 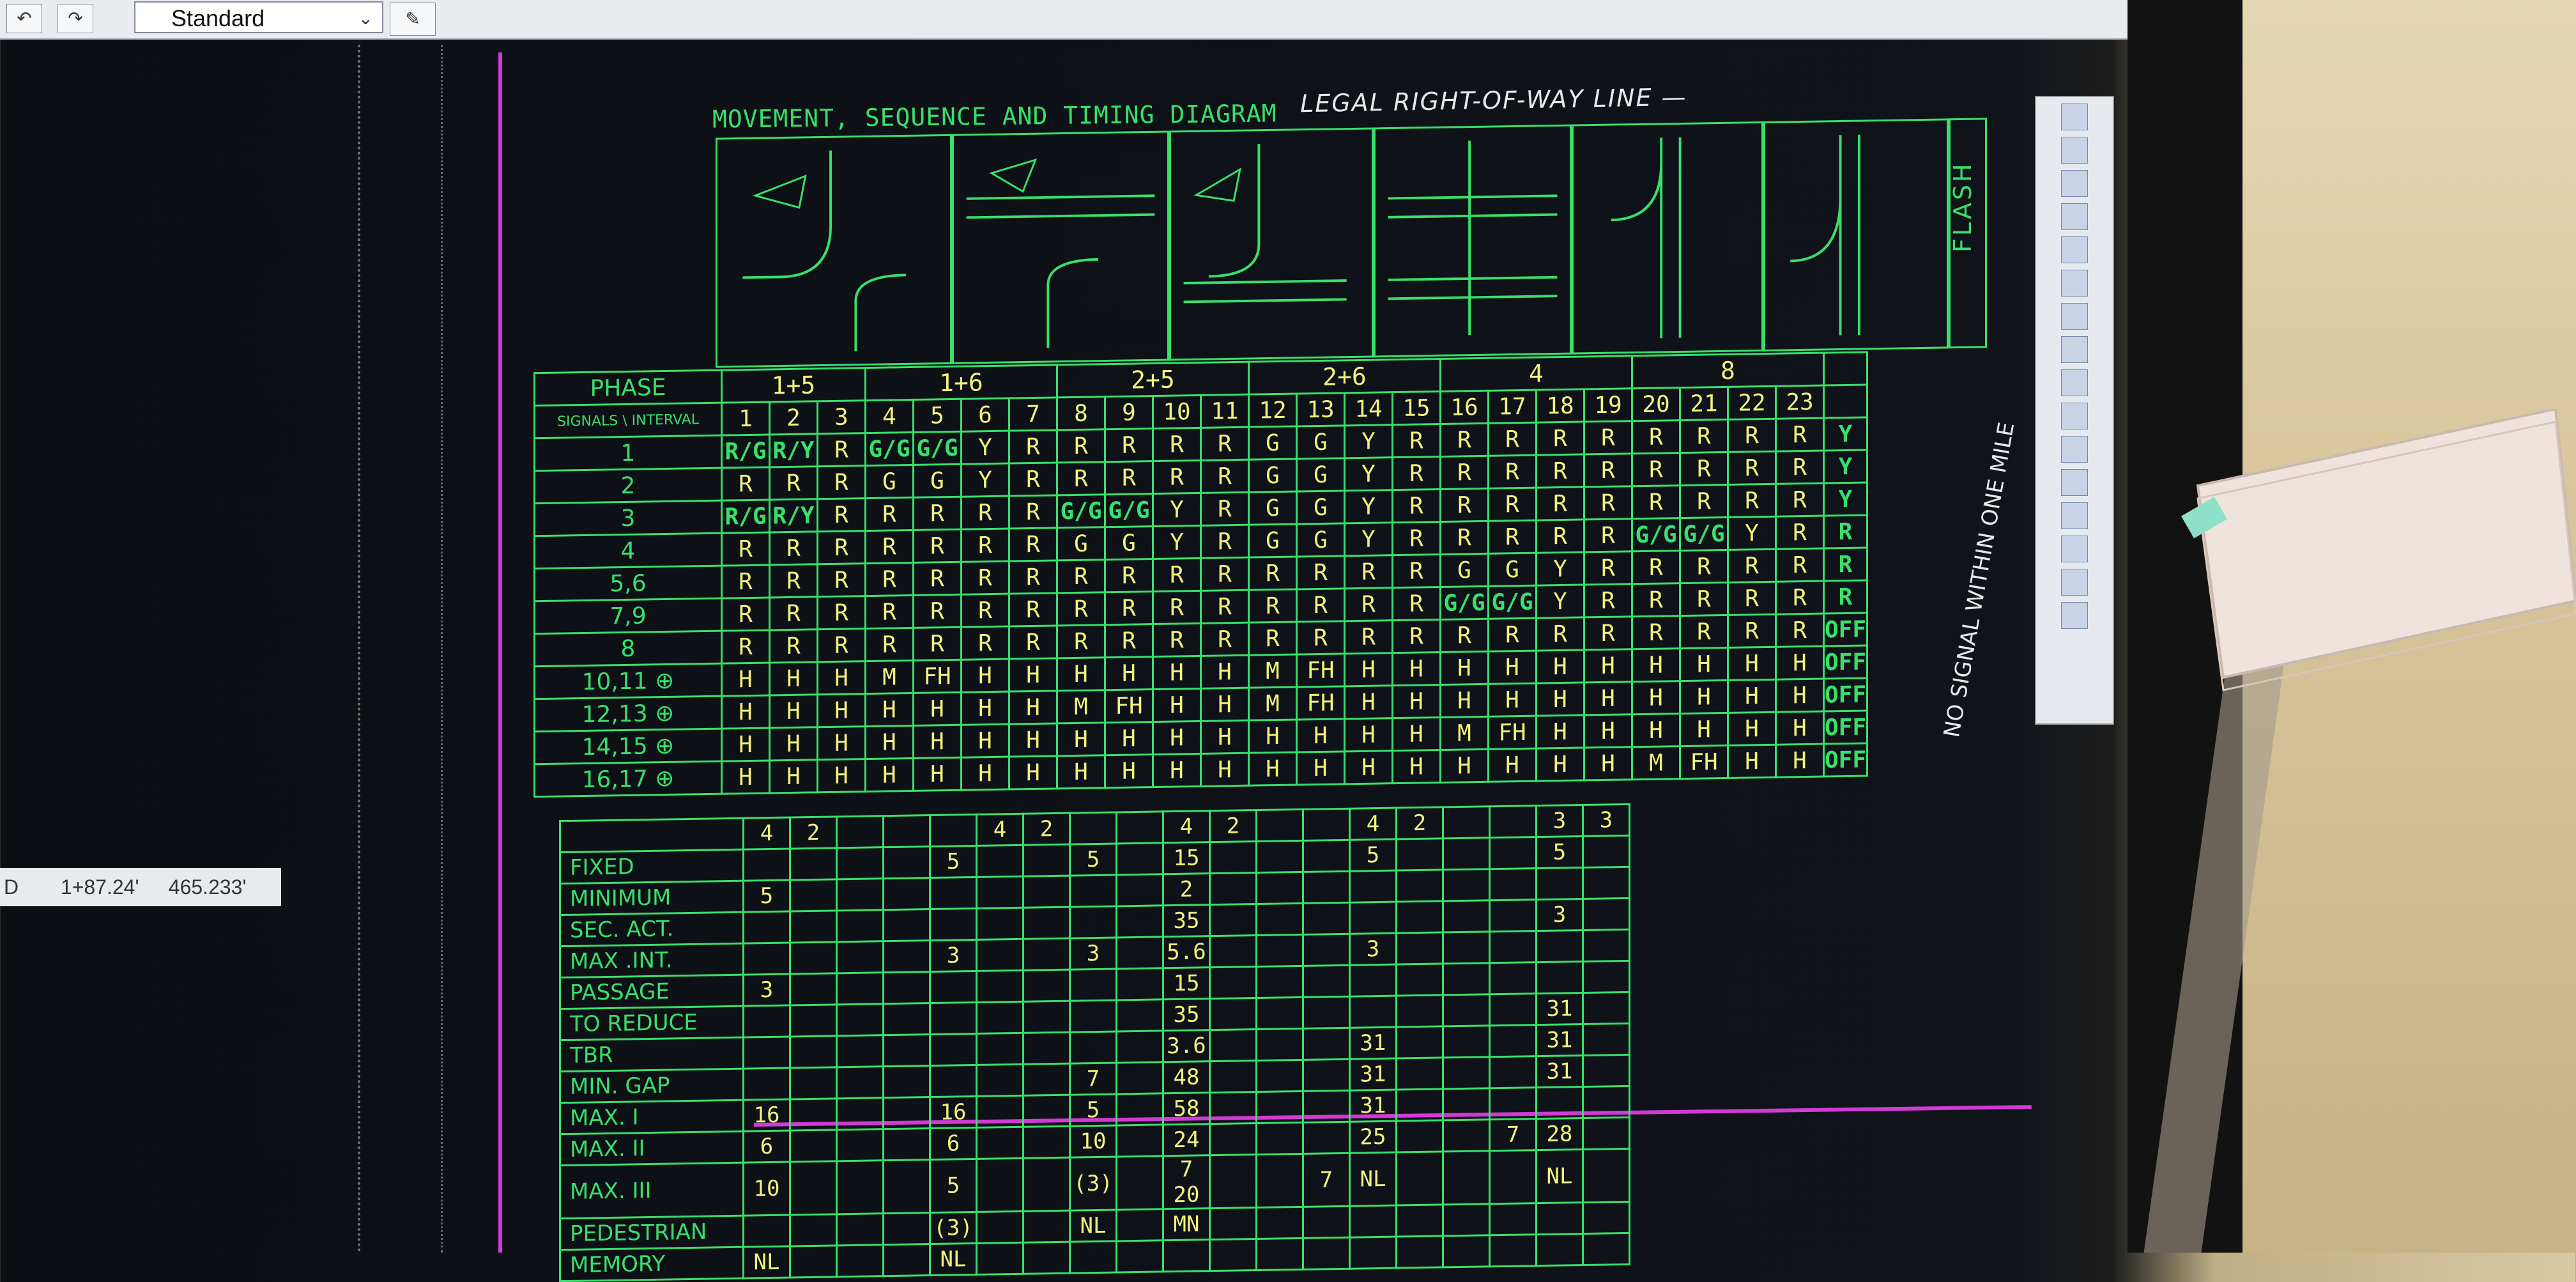 What do you see at coordinates (1606, 820) in the screenshot?
I see `timing-header-cell: 3` at bounding box center [1606, 820].